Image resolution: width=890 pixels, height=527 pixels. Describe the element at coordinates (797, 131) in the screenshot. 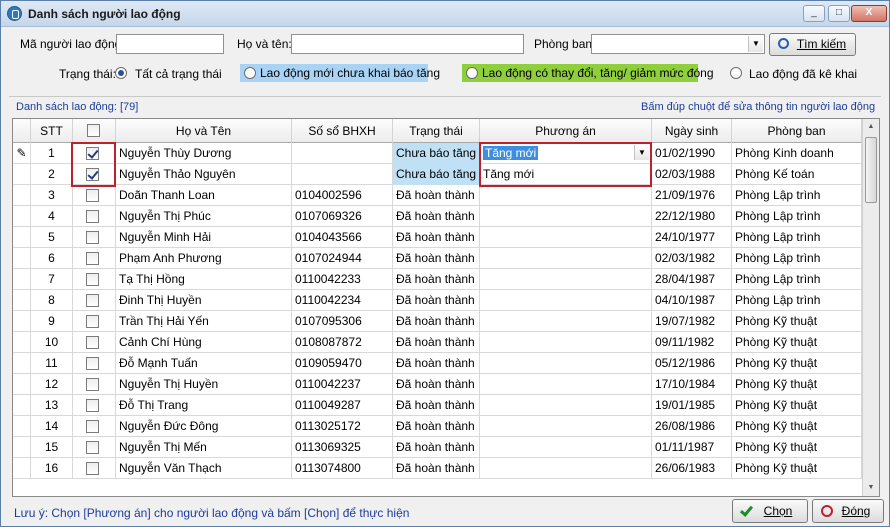

I see `col-dept: Phòng ban` at that location.